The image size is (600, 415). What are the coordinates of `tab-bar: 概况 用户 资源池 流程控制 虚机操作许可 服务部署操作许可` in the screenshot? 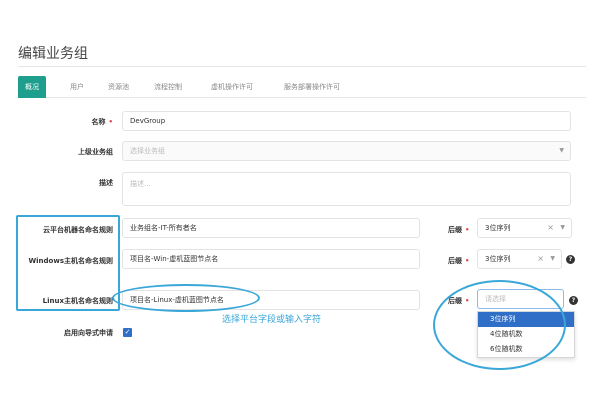 It's located at (302, 87).